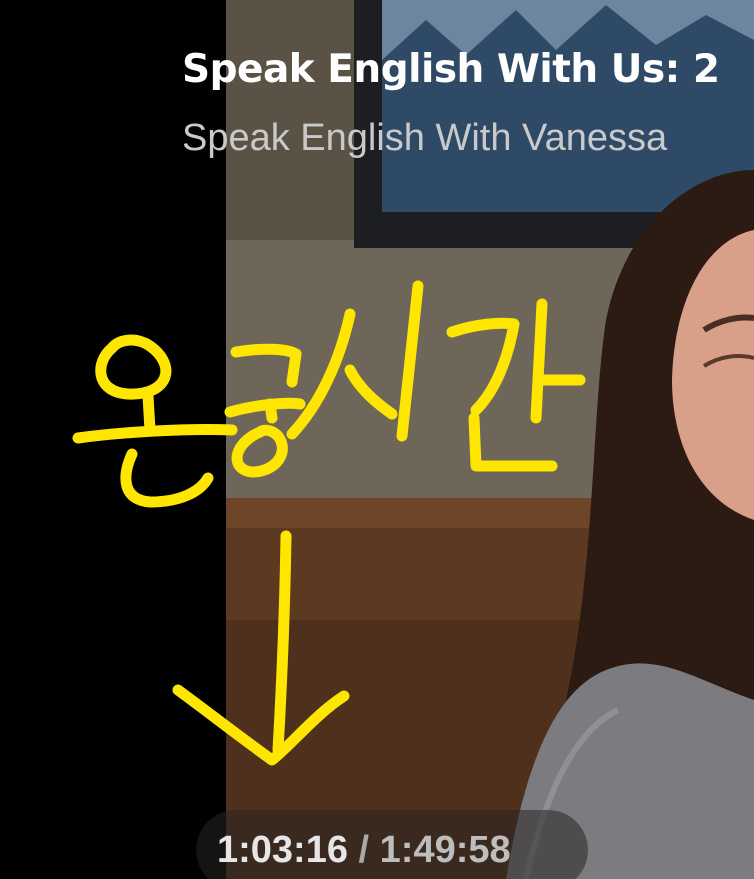 The image size is (754, 879). I want to click on channel-name: Speak English With Vanessa, so click(468, 138).